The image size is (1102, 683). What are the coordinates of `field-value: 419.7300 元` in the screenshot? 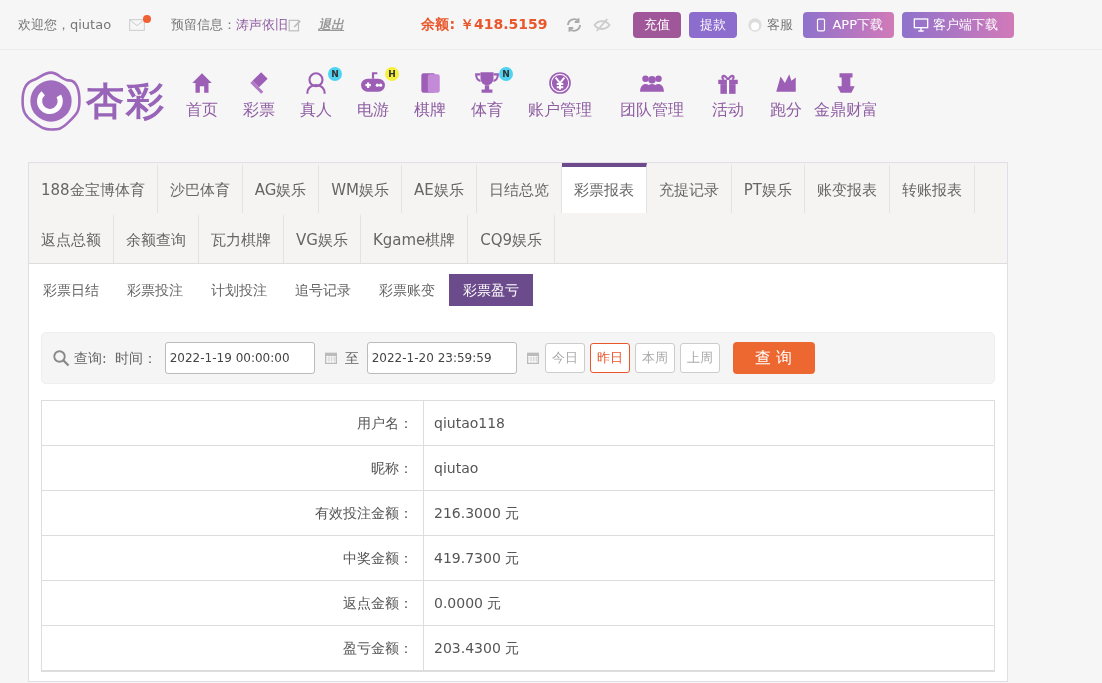 It's located at (477, 558).